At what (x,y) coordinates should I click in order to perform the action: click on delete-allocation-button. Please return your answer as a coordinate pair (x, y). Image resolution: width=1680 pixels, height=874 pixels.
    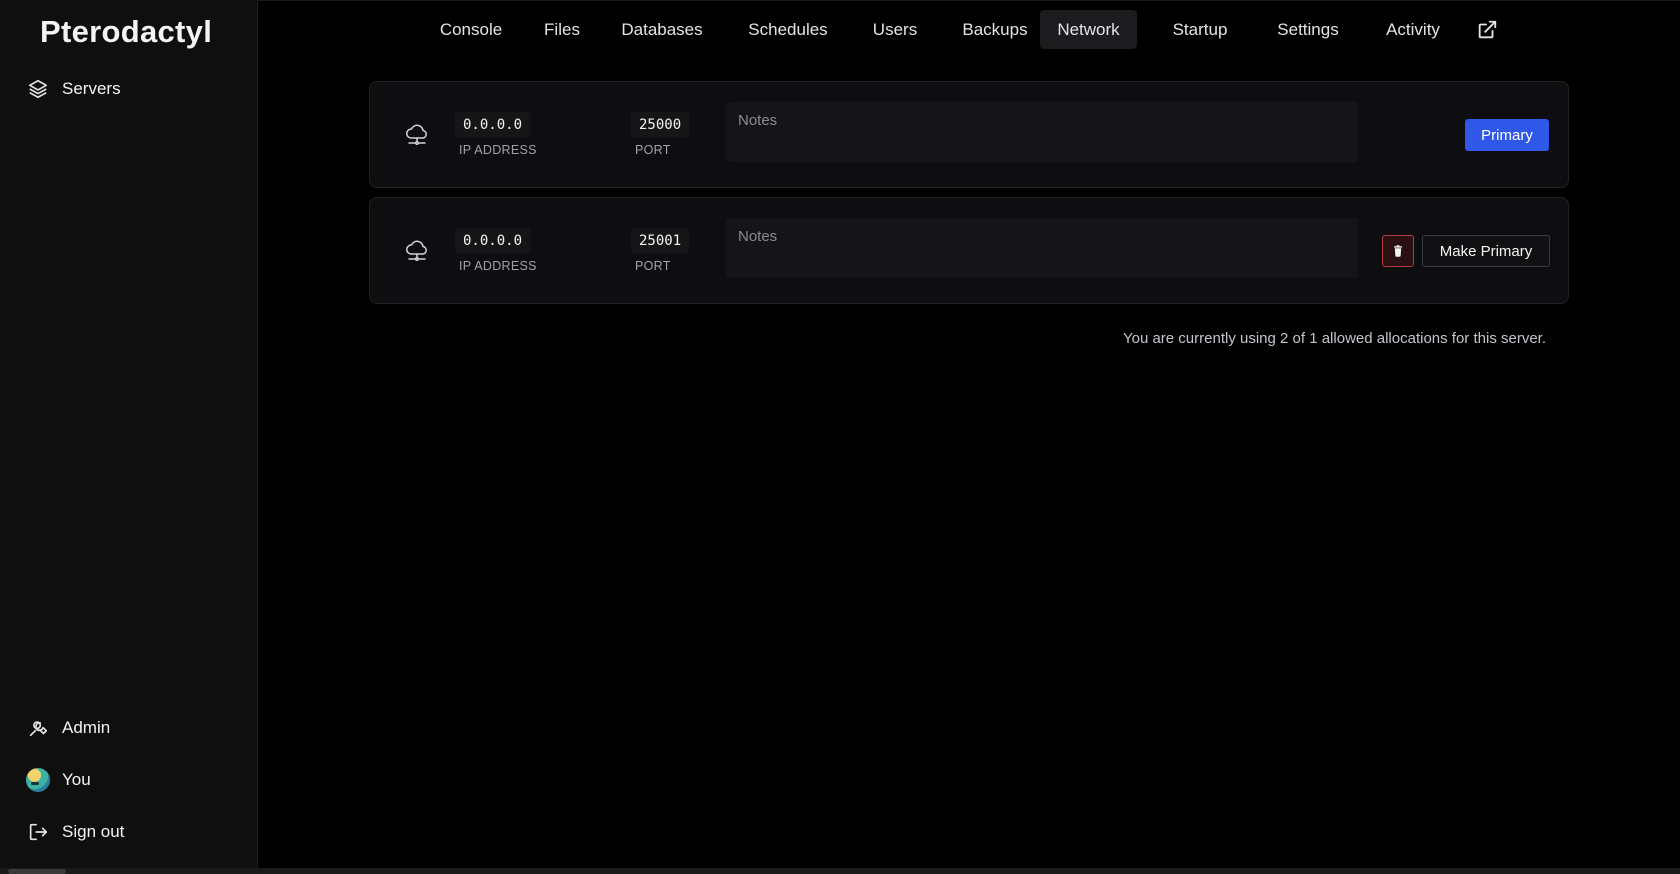
    Looking at the image, I should click on (1398, 251).